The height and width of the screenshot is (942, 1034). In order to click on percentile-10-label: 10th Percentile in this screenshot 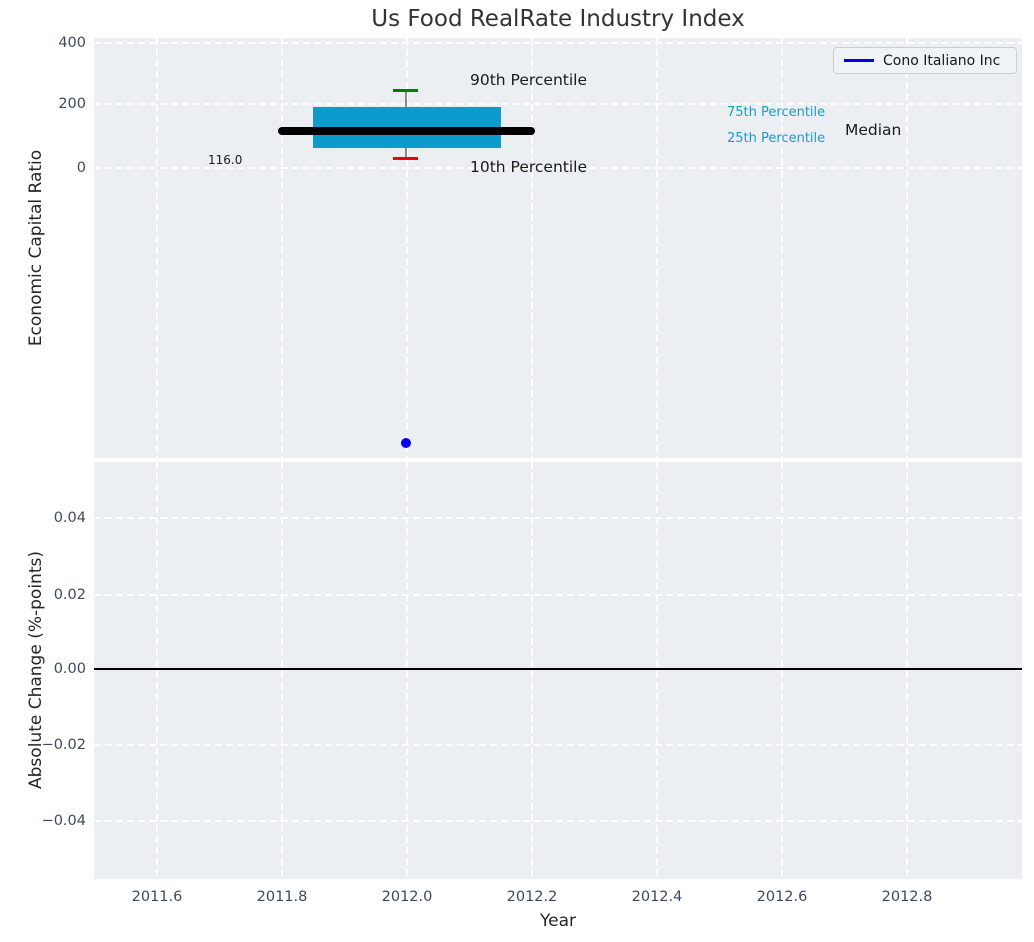, I will do `click(529, 167)`.